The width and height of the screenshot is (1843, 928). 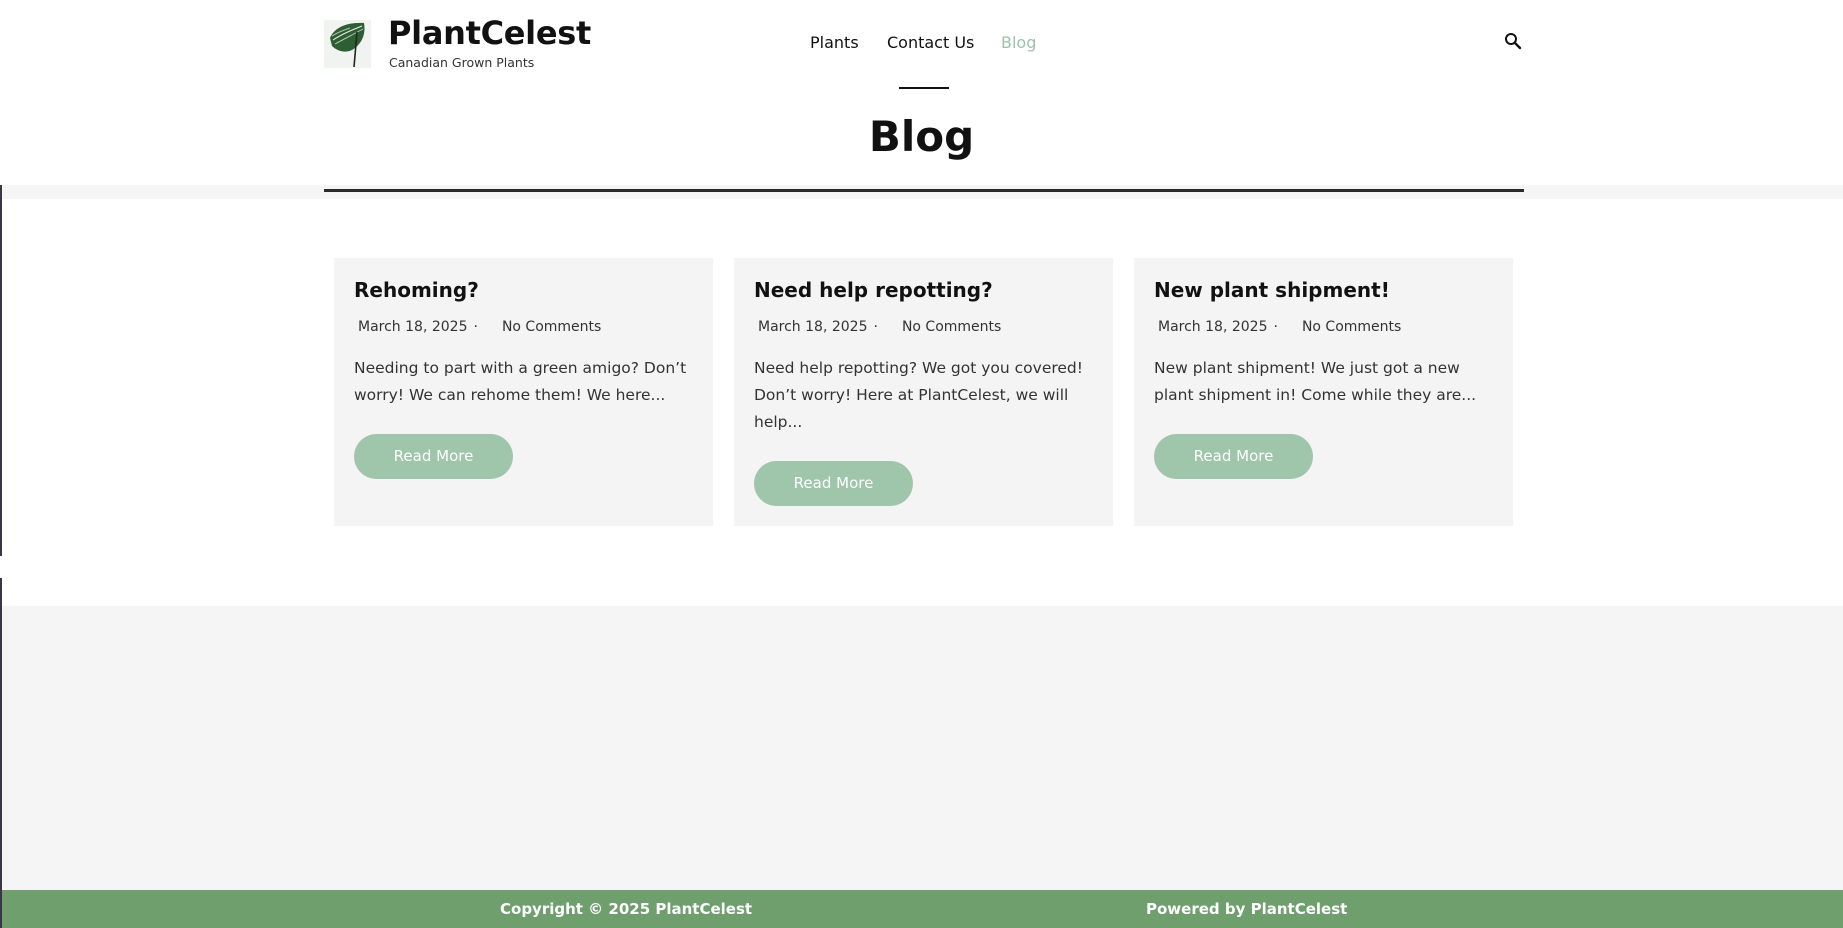 I want to click on post-title: New plant shipment!, so click(x=1272, y=290).